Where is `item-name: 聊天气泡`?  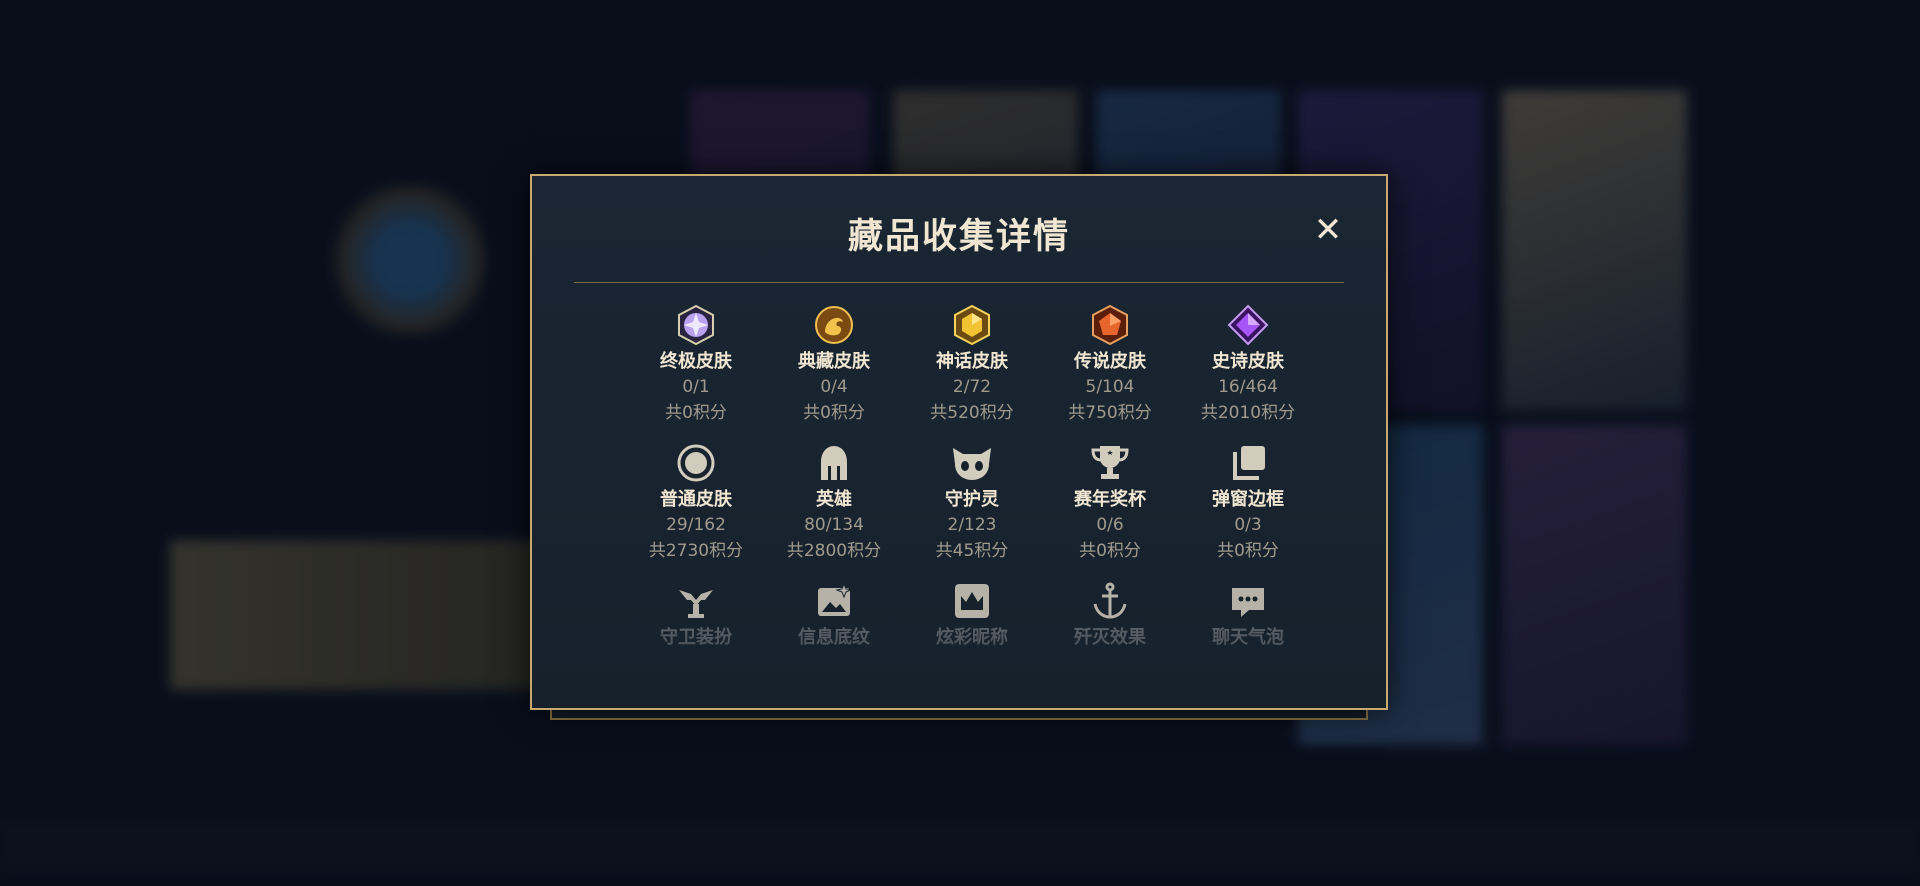 item-name: 聊天气泡 is located at coordinates (1248, 637).